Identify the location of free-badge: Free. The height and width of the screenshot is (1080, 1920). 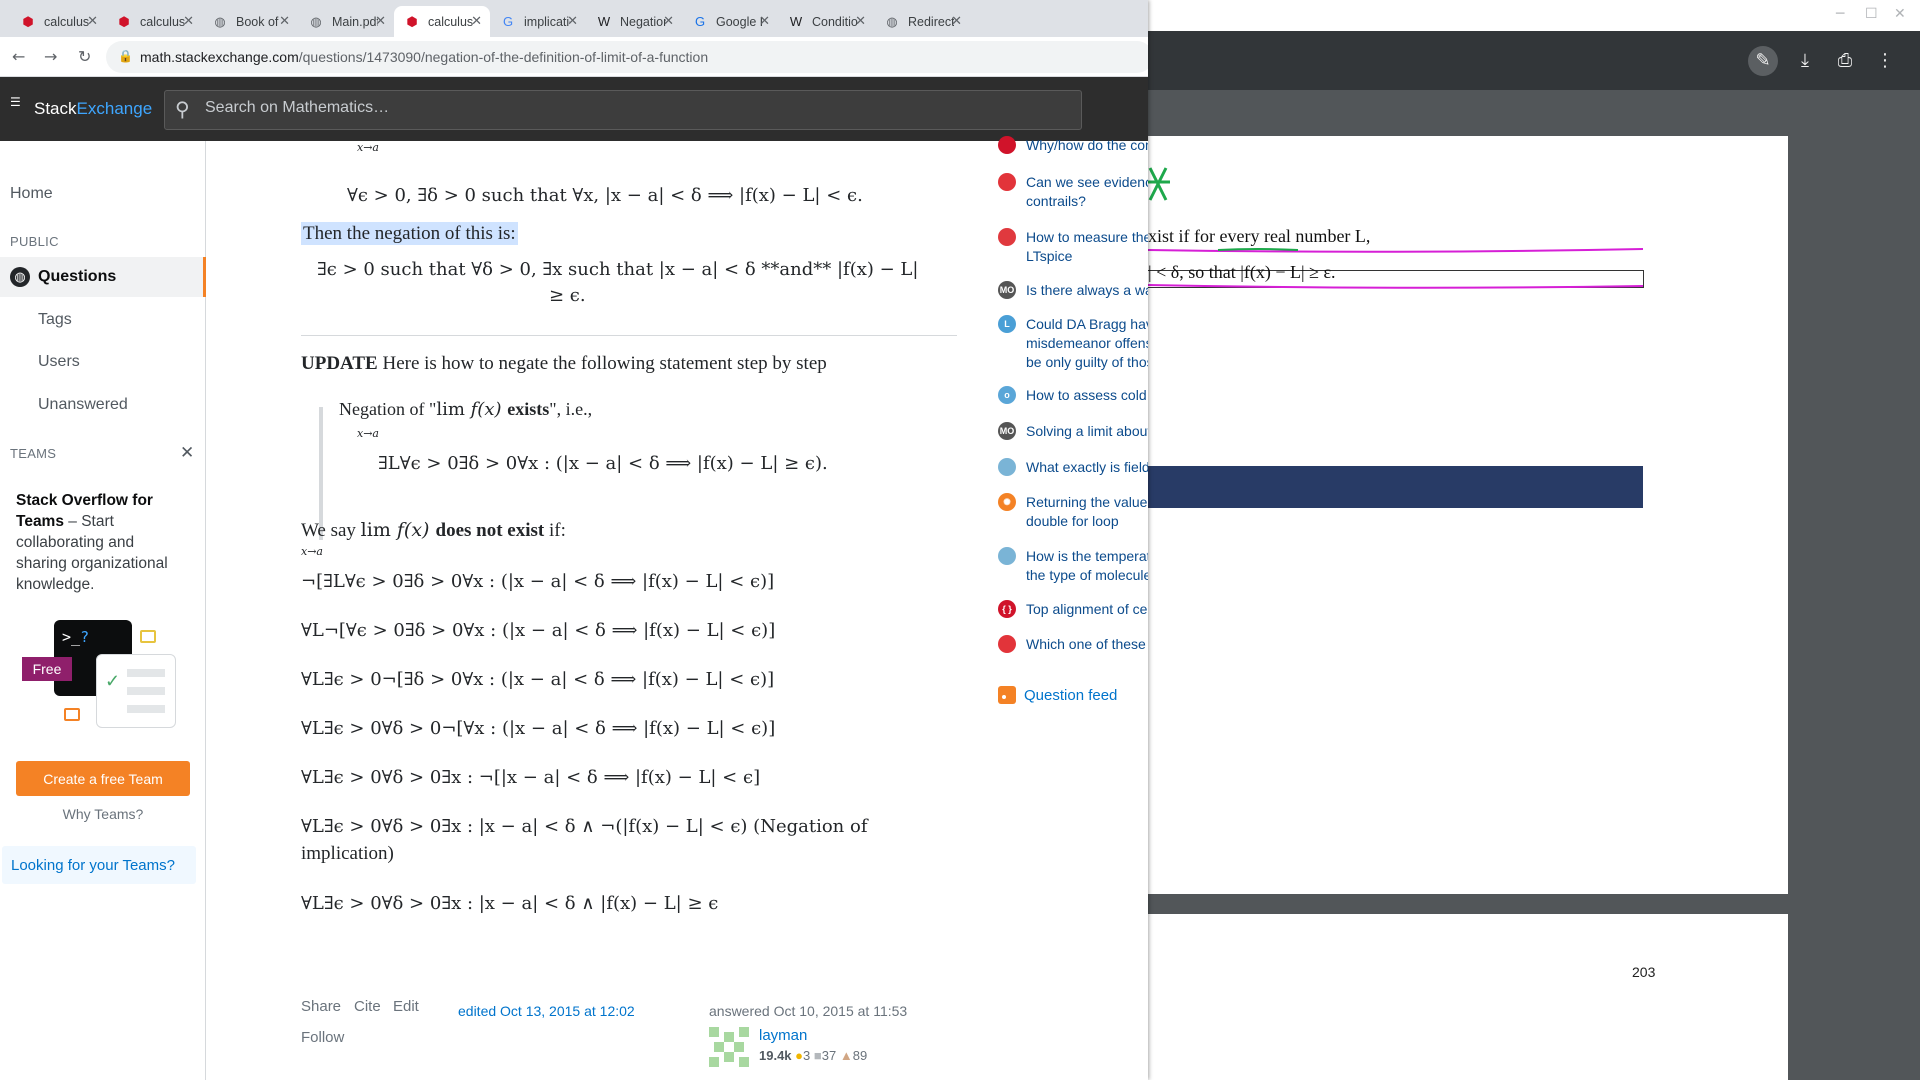
(47, 669).